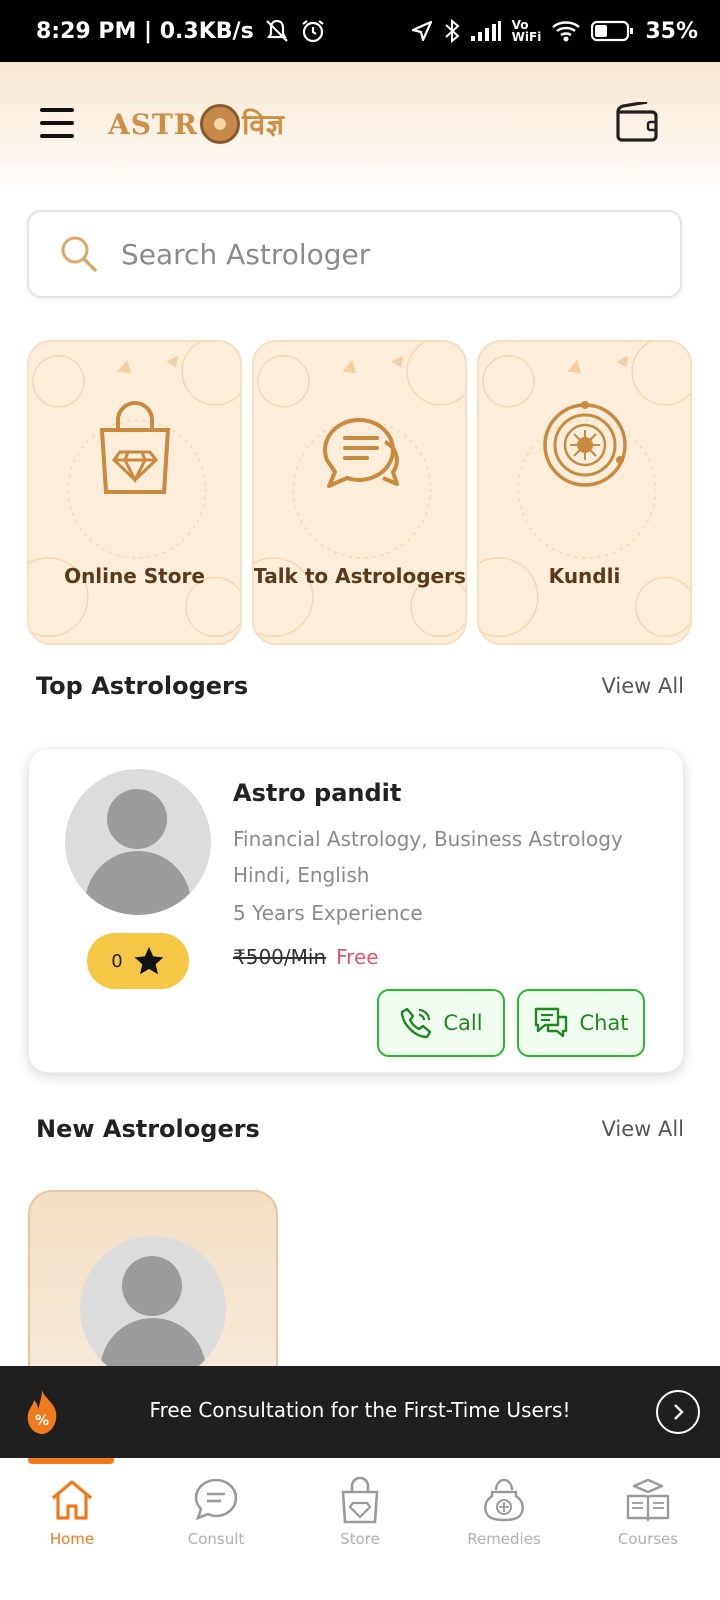 This screenshot has height=1600, width=720. Describe the element at coordinates (463, 1023) in the screenshot. I see `call-label: Call` at that location.